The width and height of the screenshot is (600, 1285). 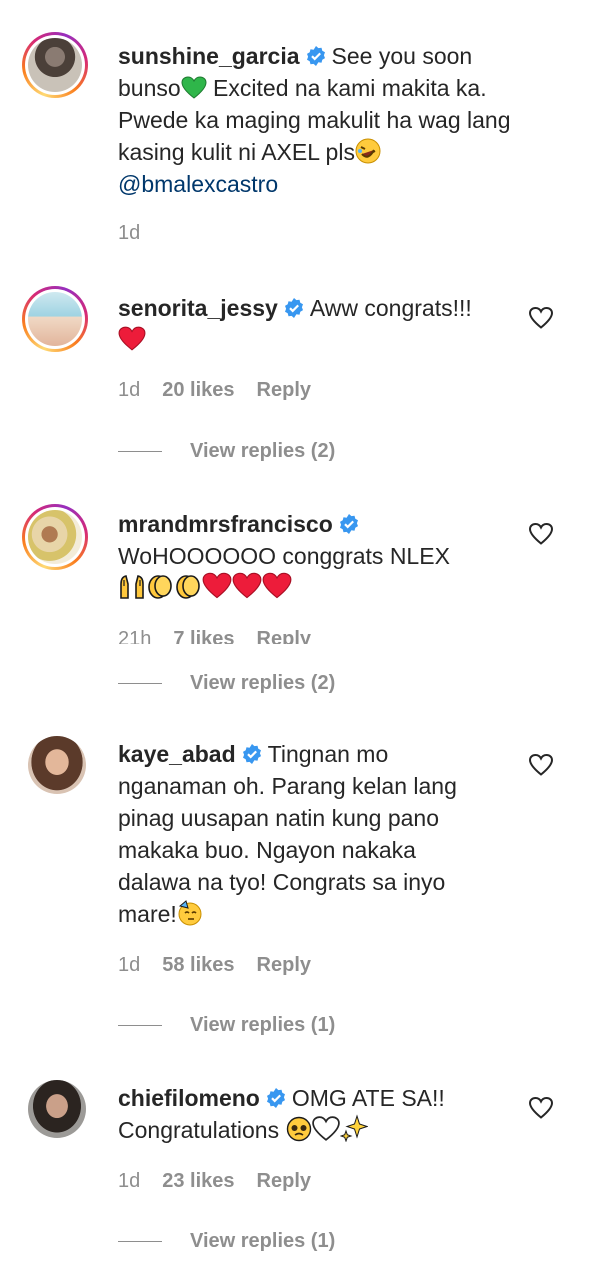 I want to click on comment-body: chiefilomeno OMG ATE SA!! Congratulations, so click(x=281, y=1114).